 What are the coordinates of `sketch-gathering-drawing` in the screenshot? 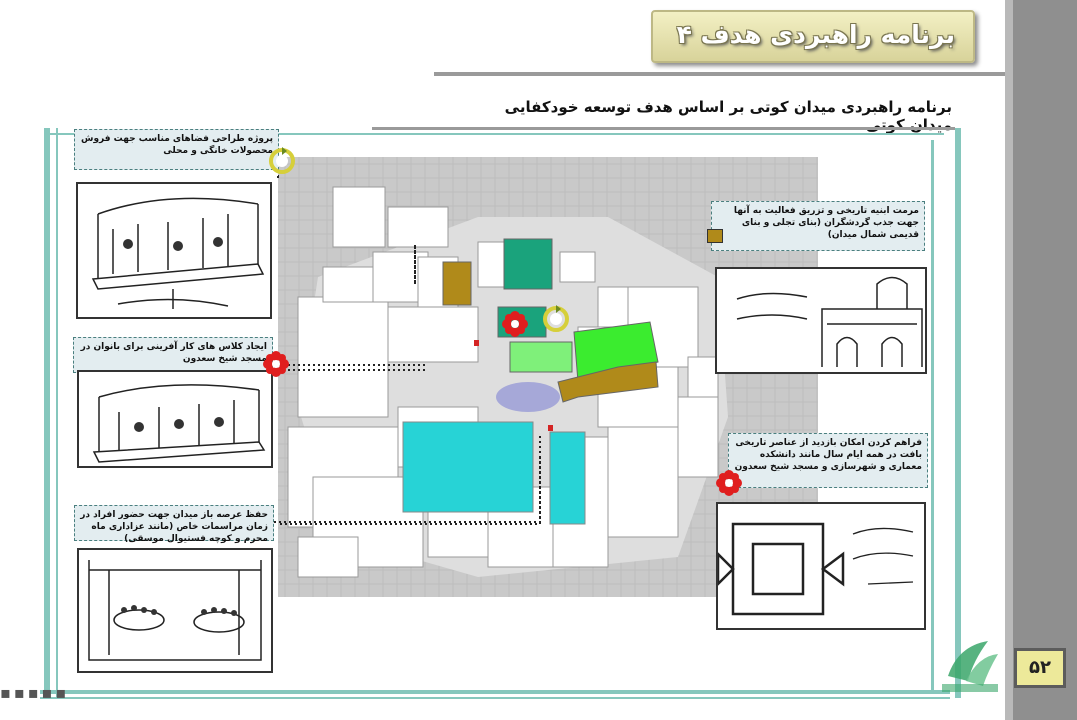 It's located at (175, 610).